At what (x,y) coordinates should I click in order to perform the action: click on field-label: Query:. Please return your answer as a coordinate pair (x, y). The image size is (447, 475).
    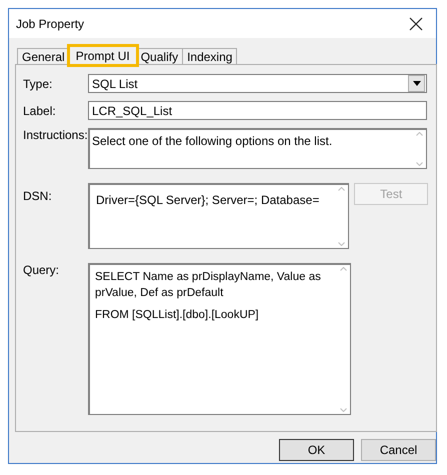
    Looking at the image, I should click on (41, 270).